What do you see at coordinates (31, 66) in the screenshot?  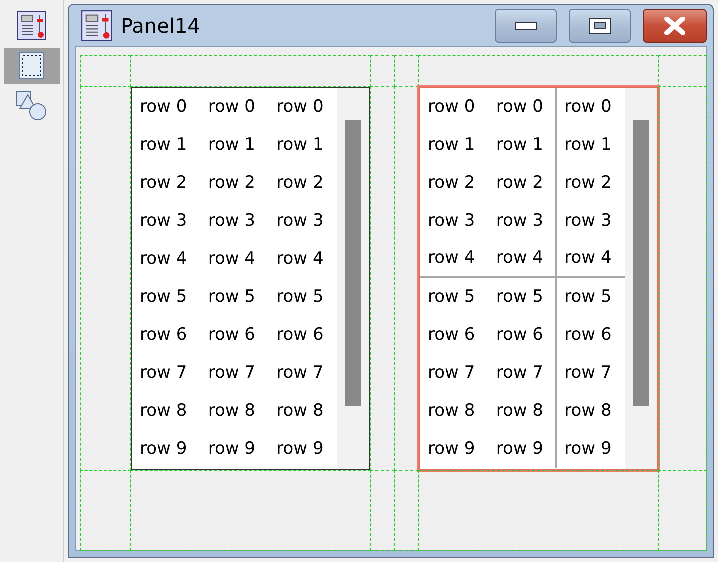 I see `frame-icon` at bounding box center [31, 66].